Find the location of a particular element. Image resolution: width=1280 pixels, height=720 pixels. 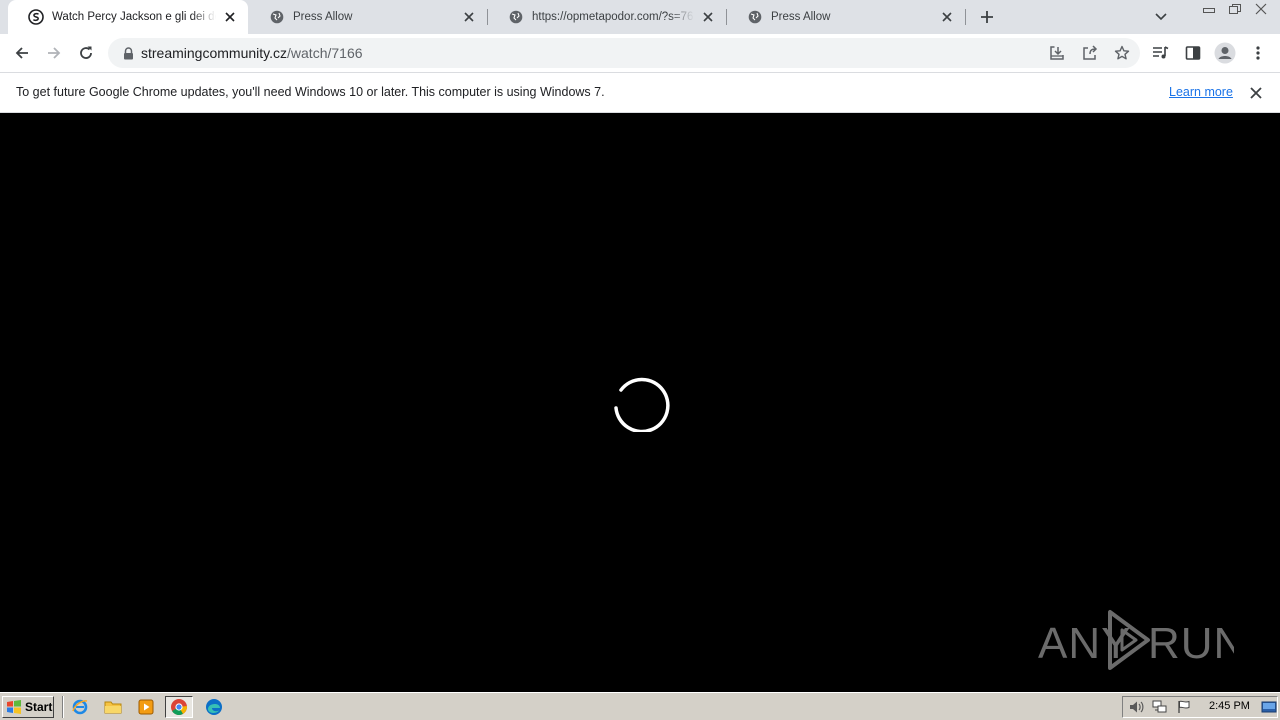

minimize-icon is located at coordinates (1209, 10).